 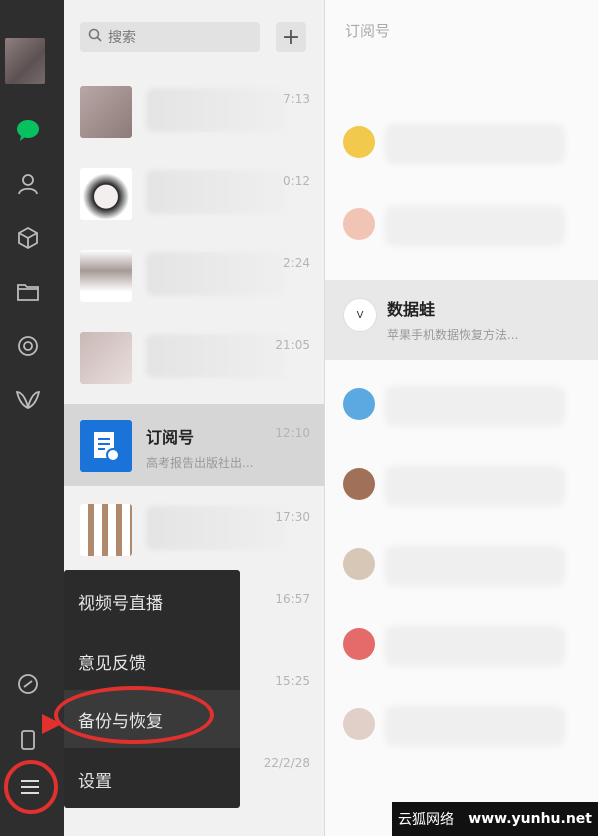 I want to click on feed-title: 订阅号, so click(x=368, y=31).